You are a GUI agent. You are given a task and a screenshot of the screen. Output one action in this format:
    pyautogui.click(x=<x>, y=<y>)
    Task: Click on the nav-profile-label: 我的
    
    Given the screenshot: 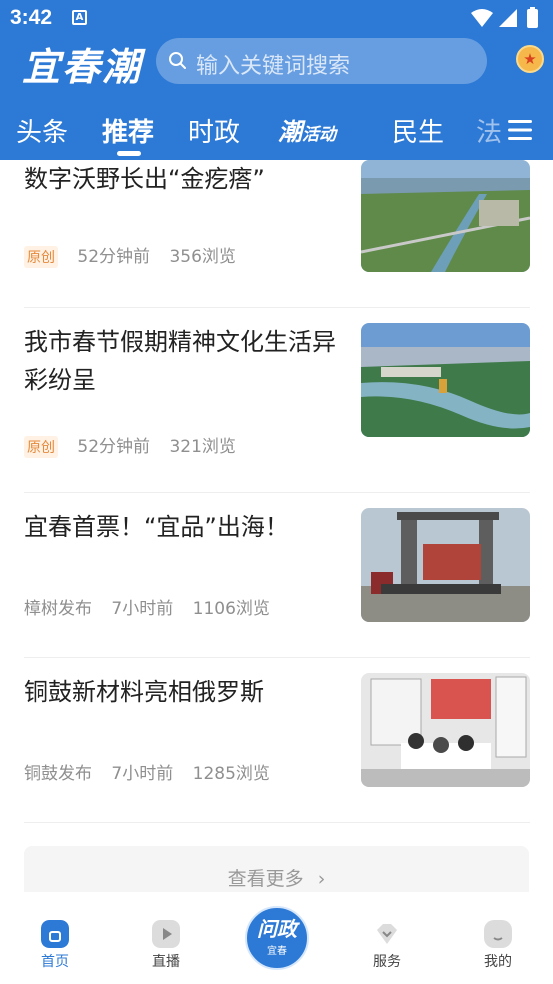 What is the action you would take?
    pyautogui.click(x=498, y=962)
    